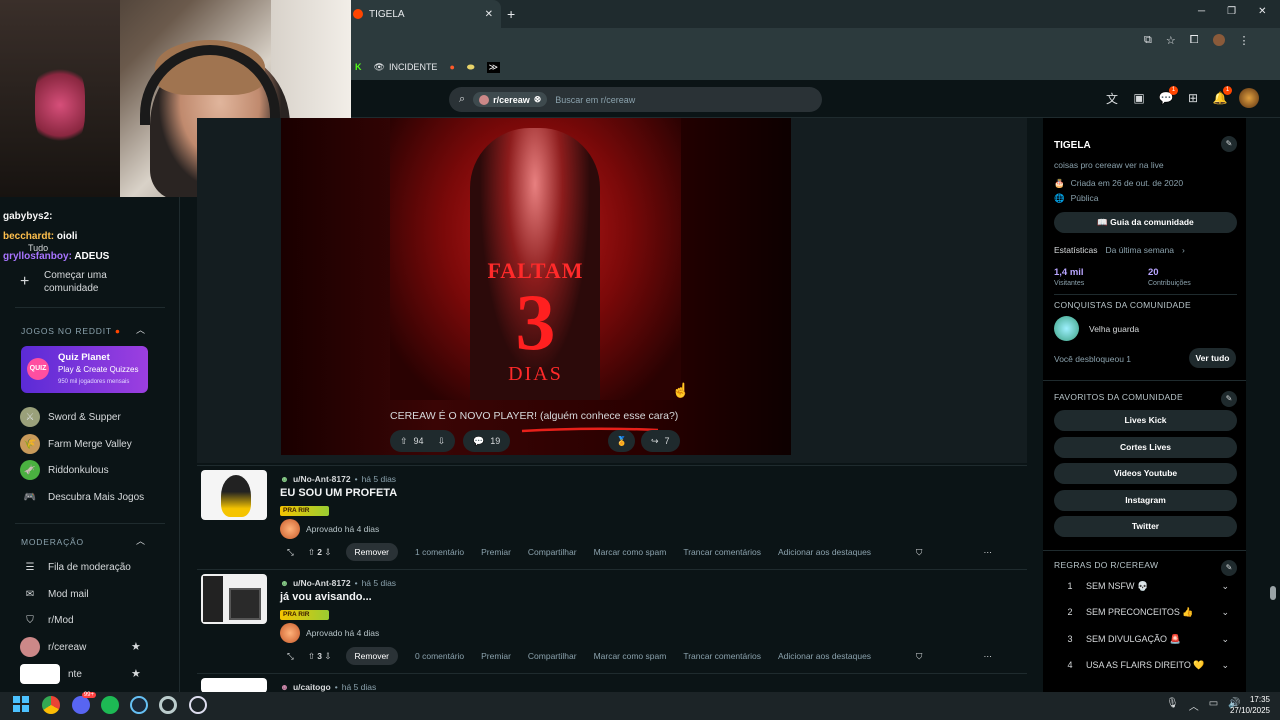 Image resolution: width=1280 pixels, height=720 pixels. Describe the element at coordinates (1213, 705) in the screenshot. I see `network-icon: ▭` at that location.